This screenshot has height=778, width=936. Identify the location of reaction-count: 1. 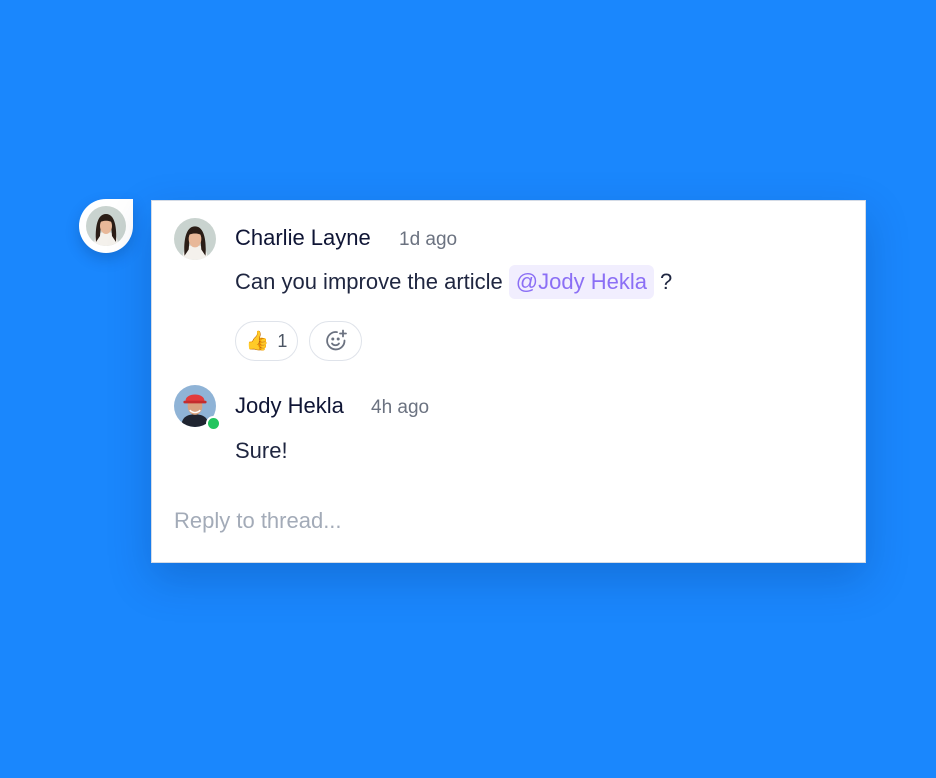
(282, 340).